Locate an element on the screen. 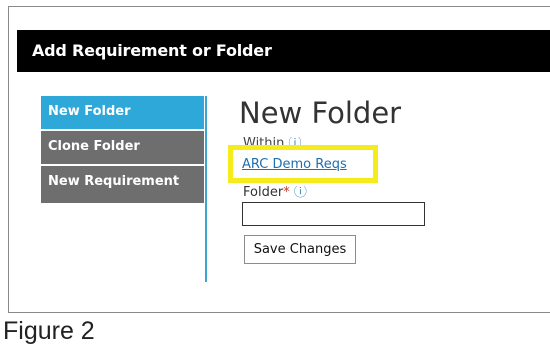 This screenshot has width=550, height=349. sidebar-nav: New Folder Clone Folder New Requirement is located at coordinates (122, 150).